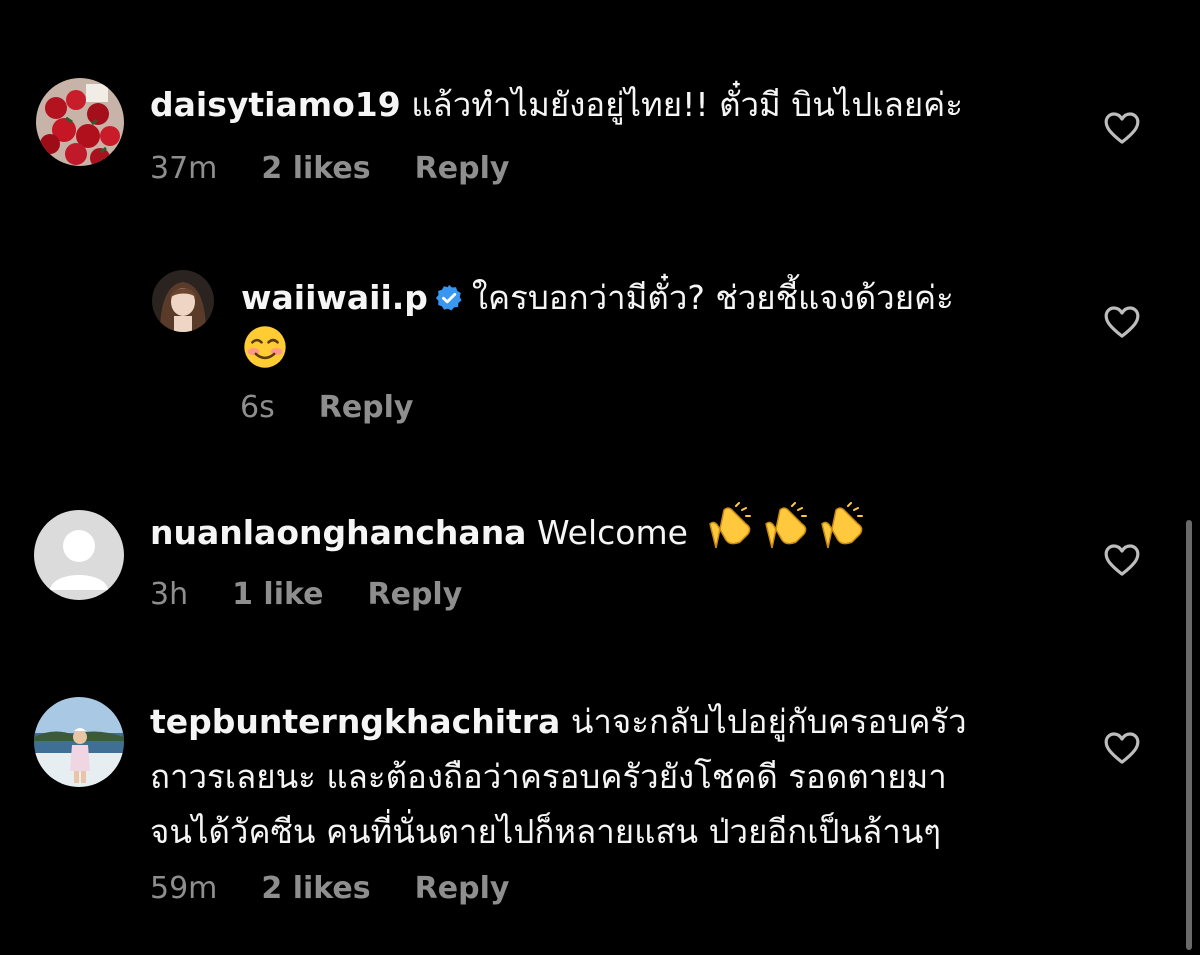 The width and height of the screenshot is (1200, 955). I want to click on verified-badge-icon, so click(449, 301).